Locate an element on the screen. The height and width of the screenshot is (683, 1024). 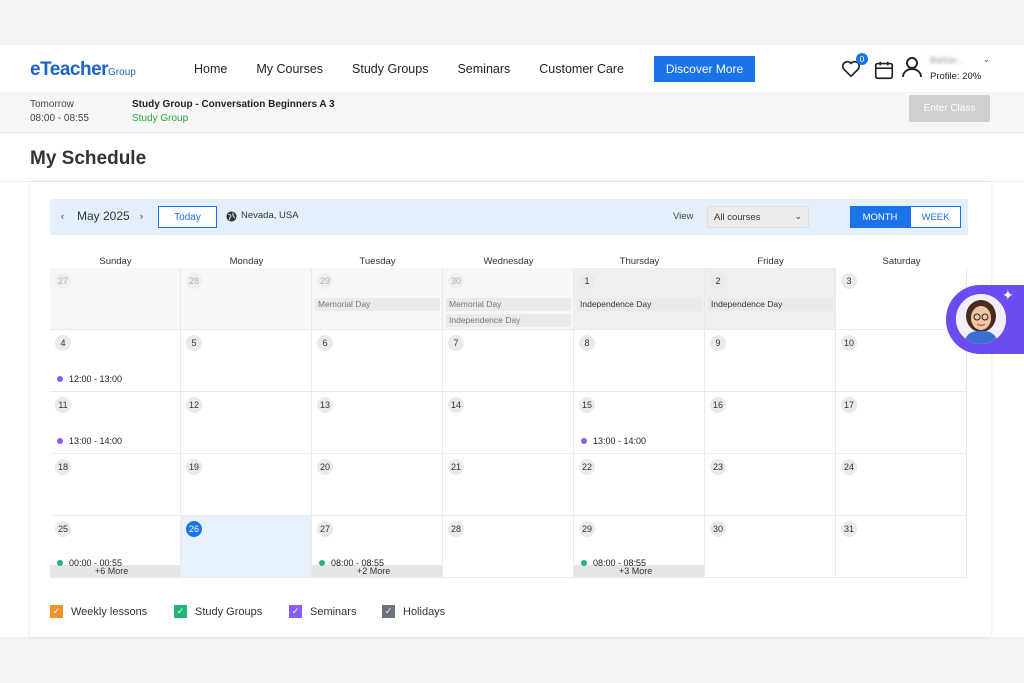
logo-subtext: Group is located at coordinates (122, 72).